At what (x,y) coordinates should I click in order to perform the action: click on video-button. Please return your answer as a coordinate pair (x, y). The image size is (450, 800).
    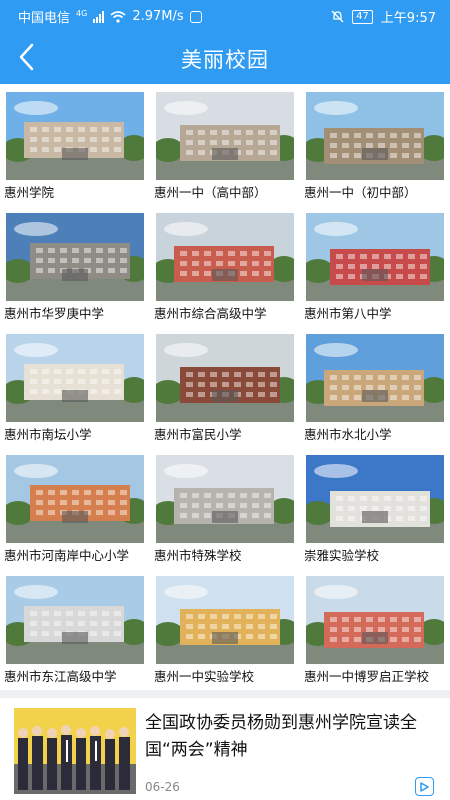
    Looking at the image, I should click on (424, 786).